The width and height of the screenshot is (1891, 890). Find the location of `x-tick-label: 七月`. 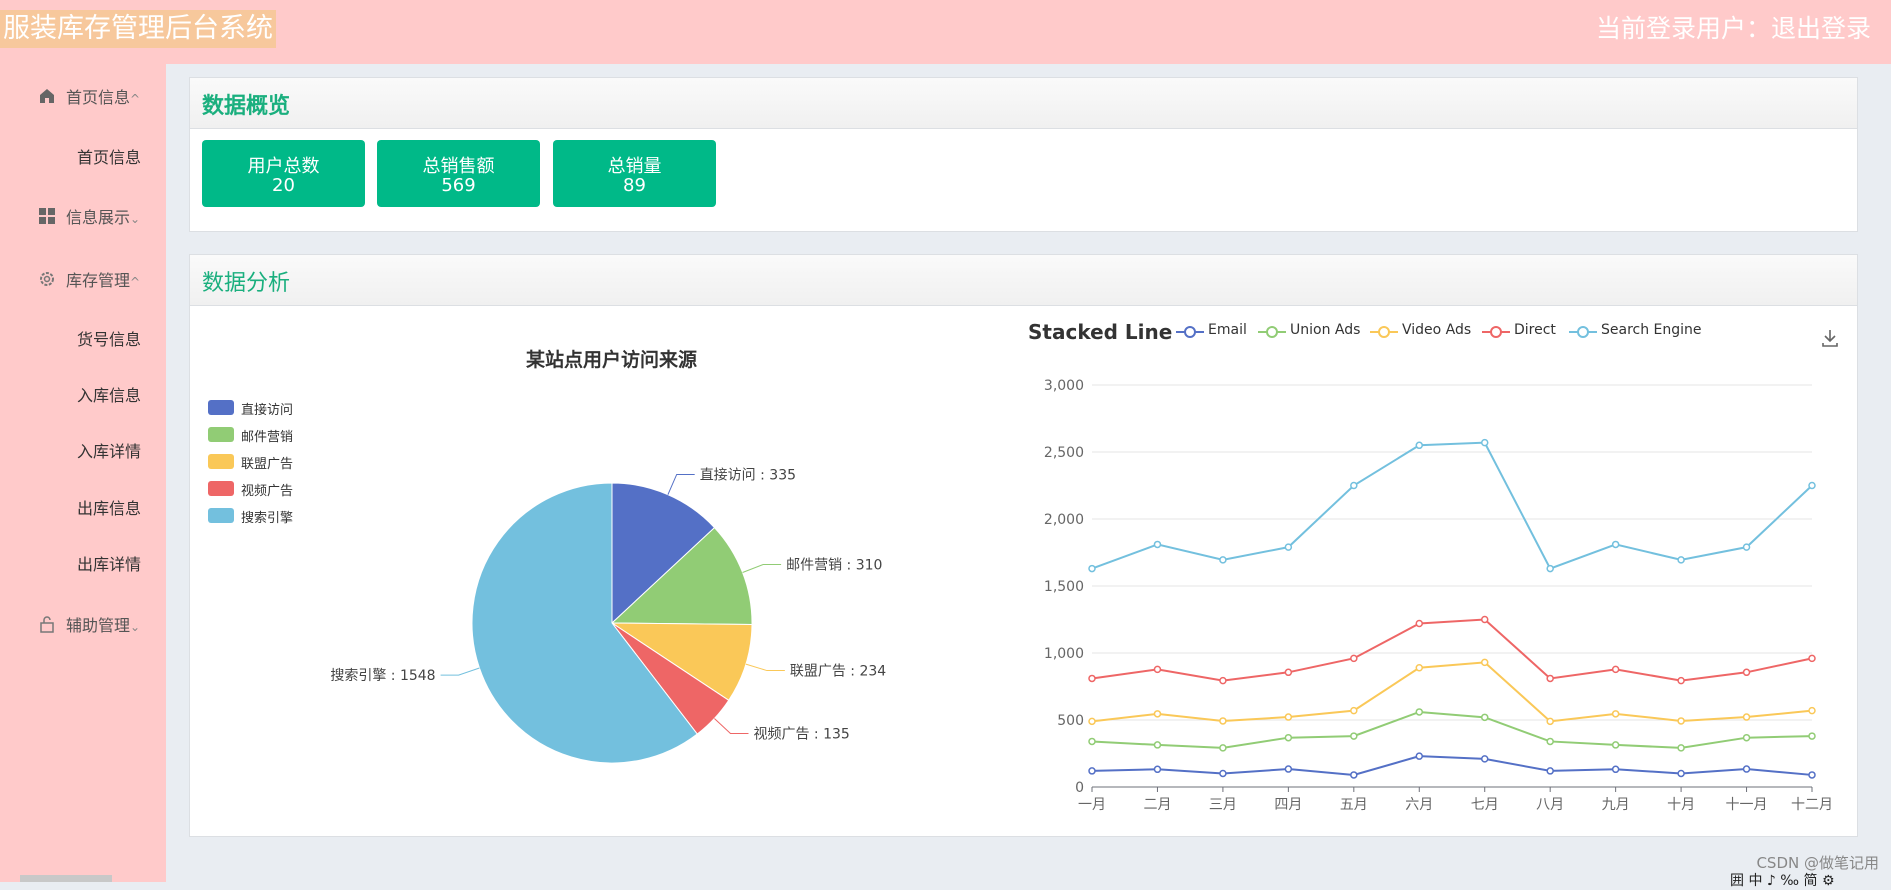

x-tick-label: 七月 is located at coordinates (1485, 805).